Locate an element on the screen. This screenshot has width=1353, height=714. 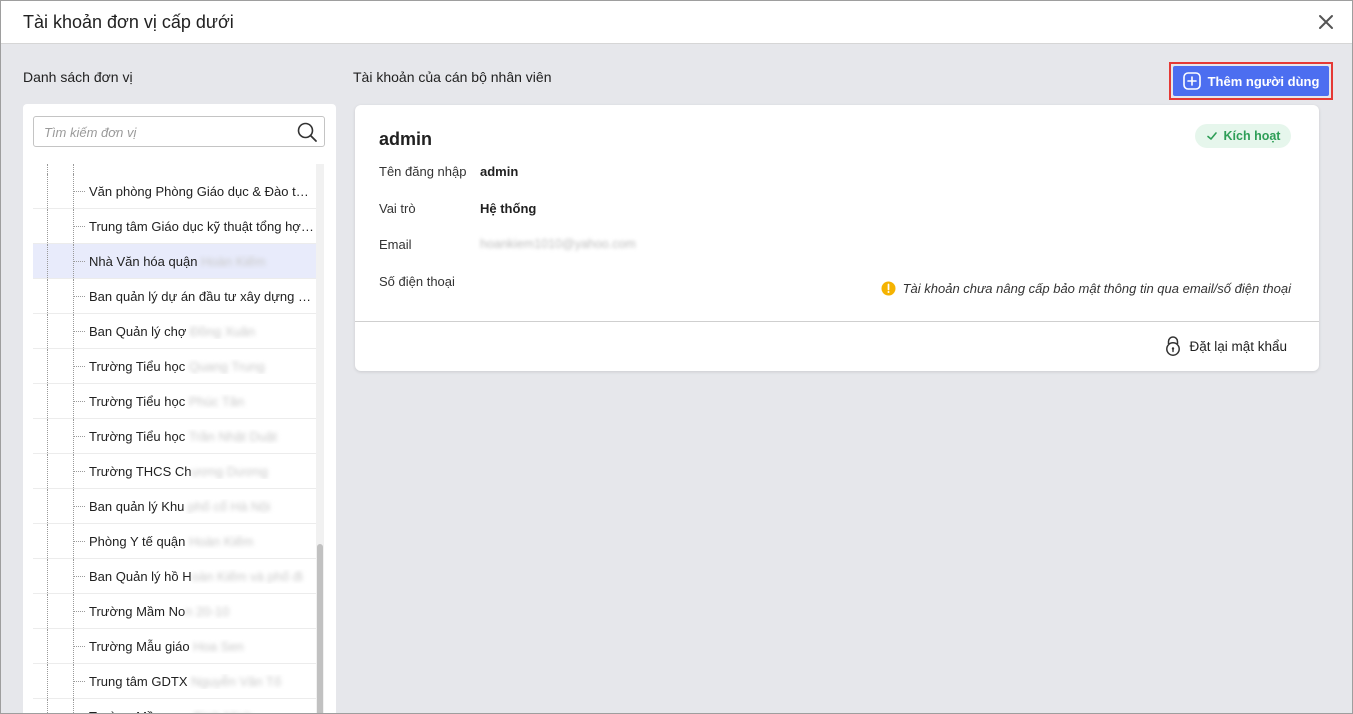
tree-item: Trường Mầm non Bình Minh is located at coordinates (174, 706).